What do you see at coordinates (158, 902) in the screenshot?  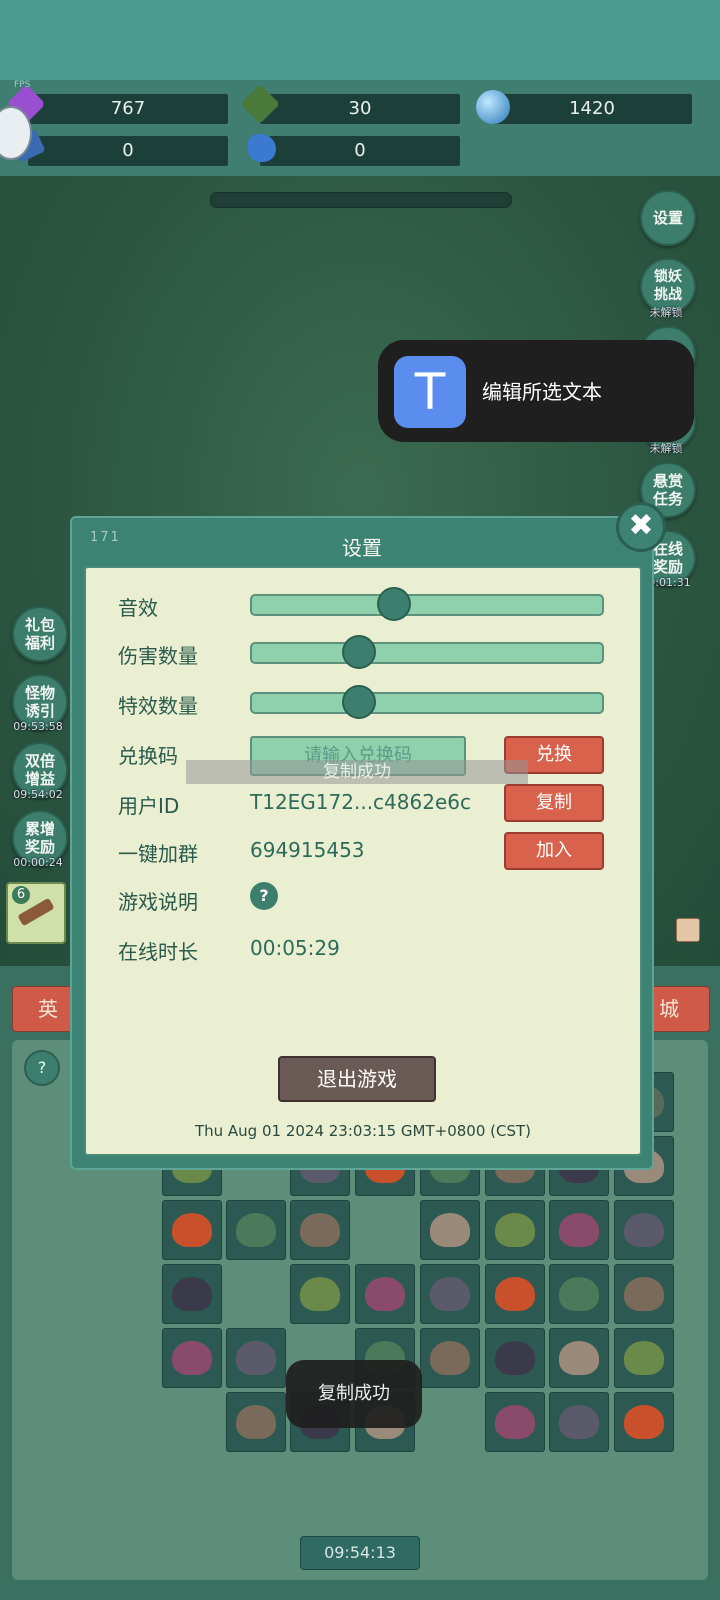 I see `game-guide-label: 游戏说明` at bounding box center [158, 902].